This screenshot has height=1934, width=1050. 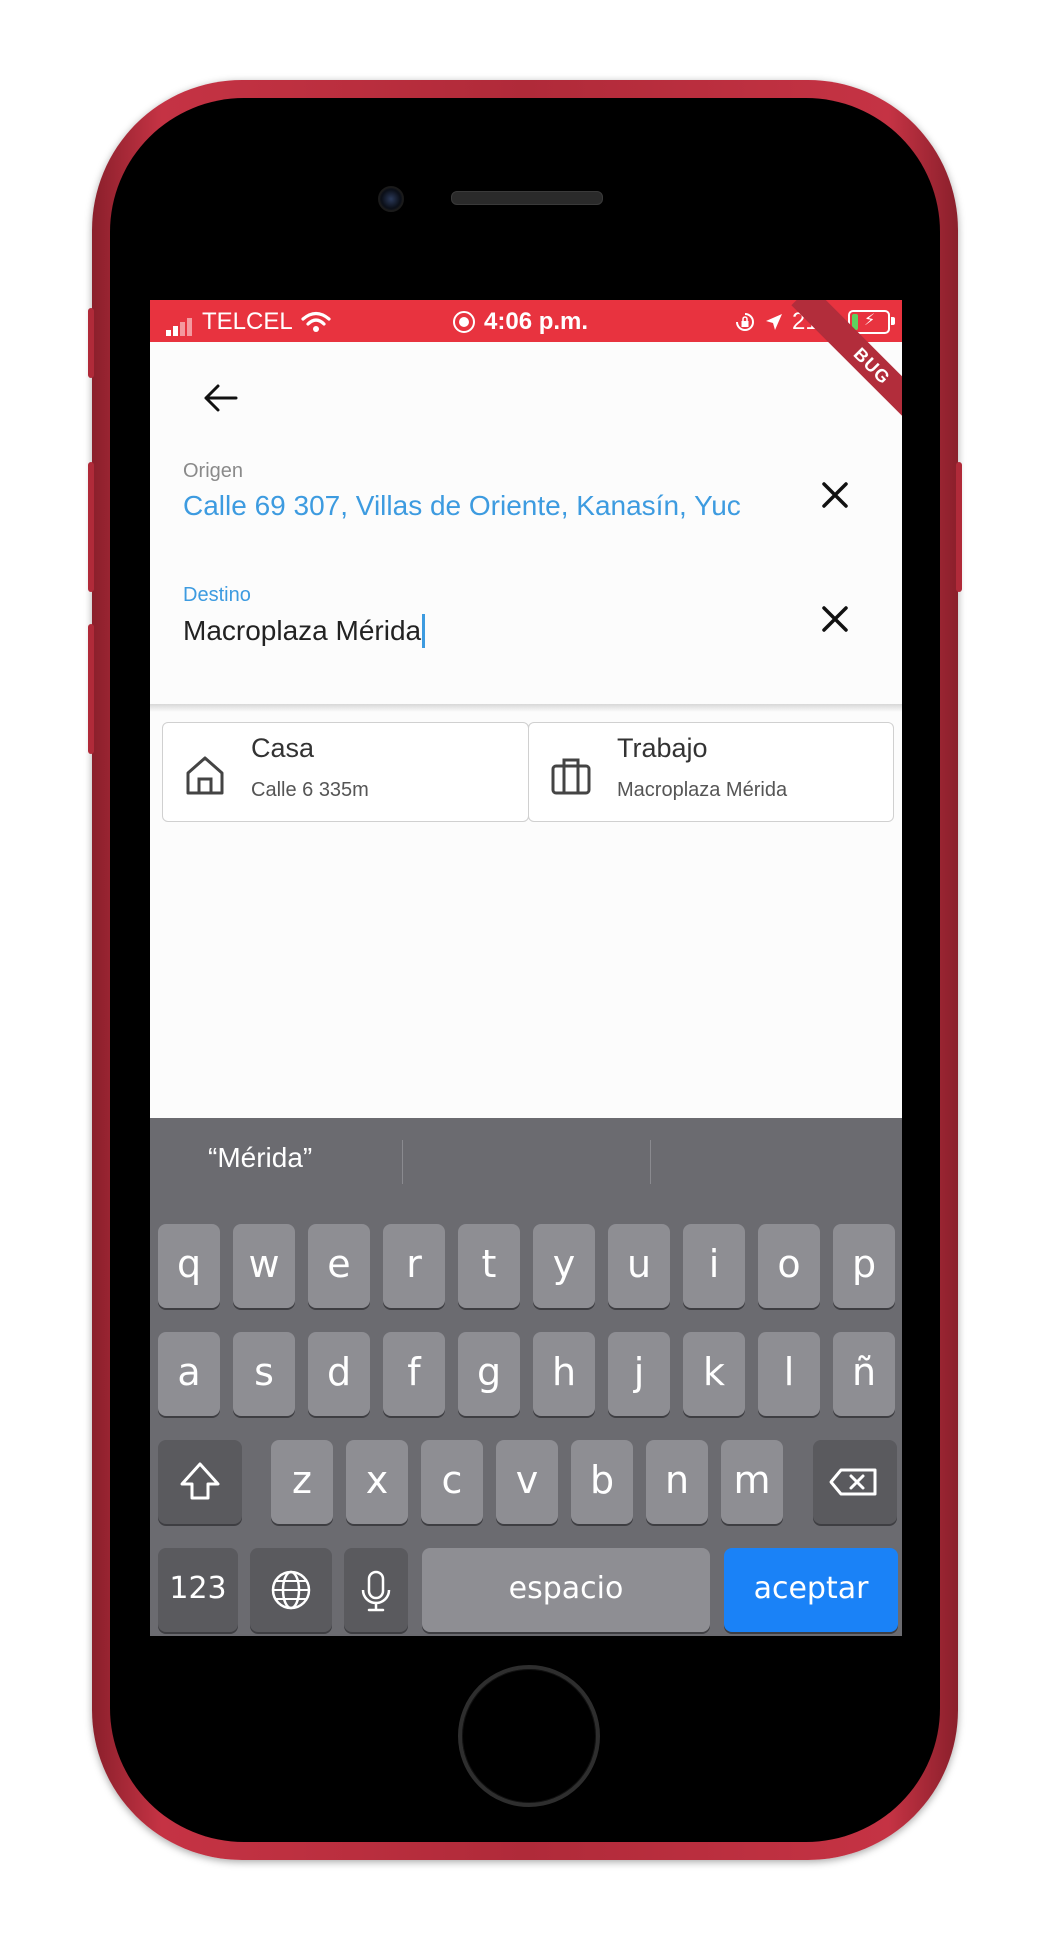 I want to click on shortcut-subtitle: Macroplaza Mérida, so click(x=702, y=790).